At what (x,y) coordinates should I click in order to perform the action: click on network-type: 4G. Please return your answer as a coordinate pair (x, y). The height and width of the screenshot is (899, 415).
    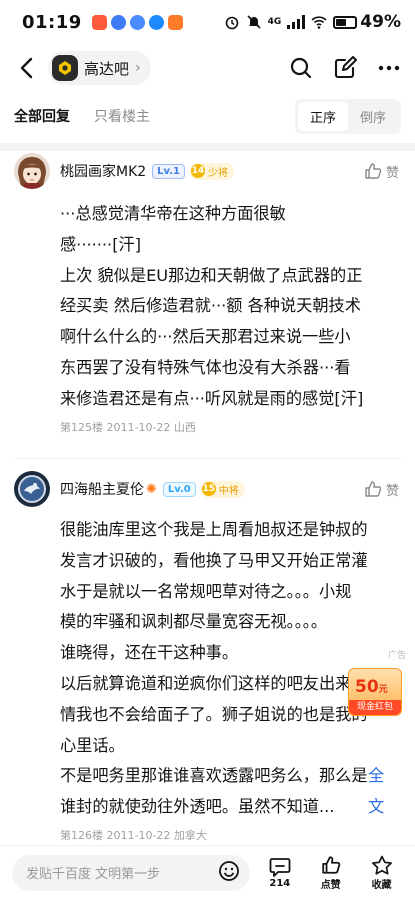
    Looking at the image, I should click on (274, 22).